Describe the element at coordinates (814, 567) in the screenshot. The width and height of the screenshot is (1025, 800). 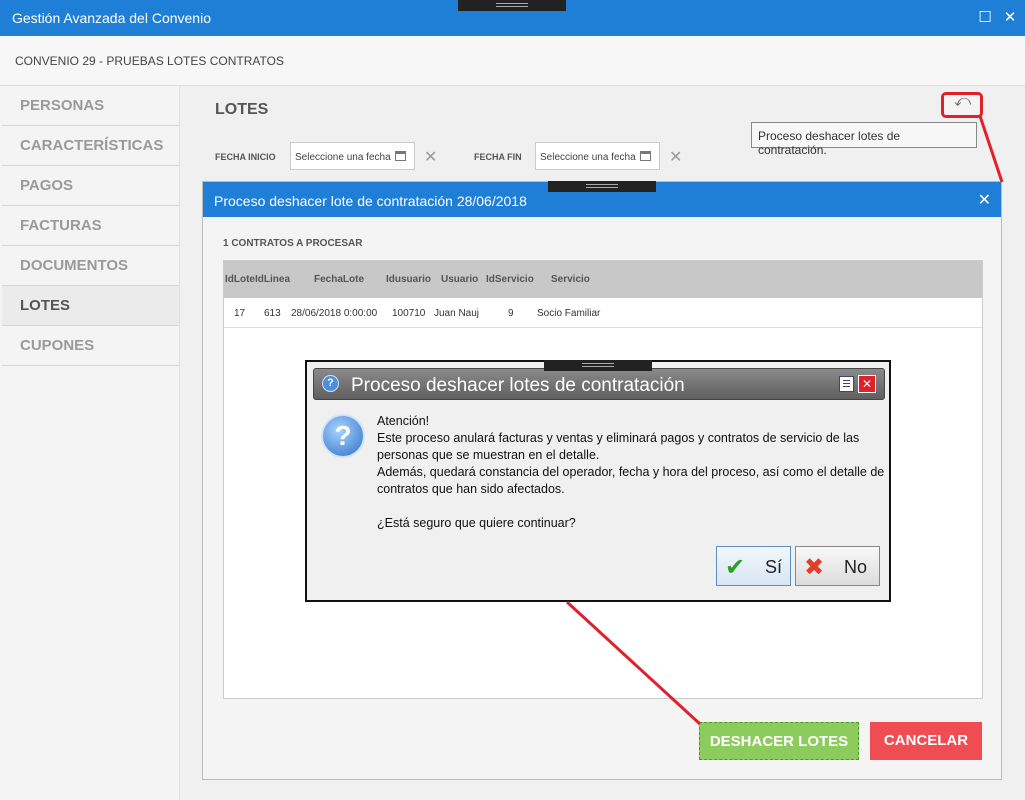
I see `cross-icon: ✖` at that location.